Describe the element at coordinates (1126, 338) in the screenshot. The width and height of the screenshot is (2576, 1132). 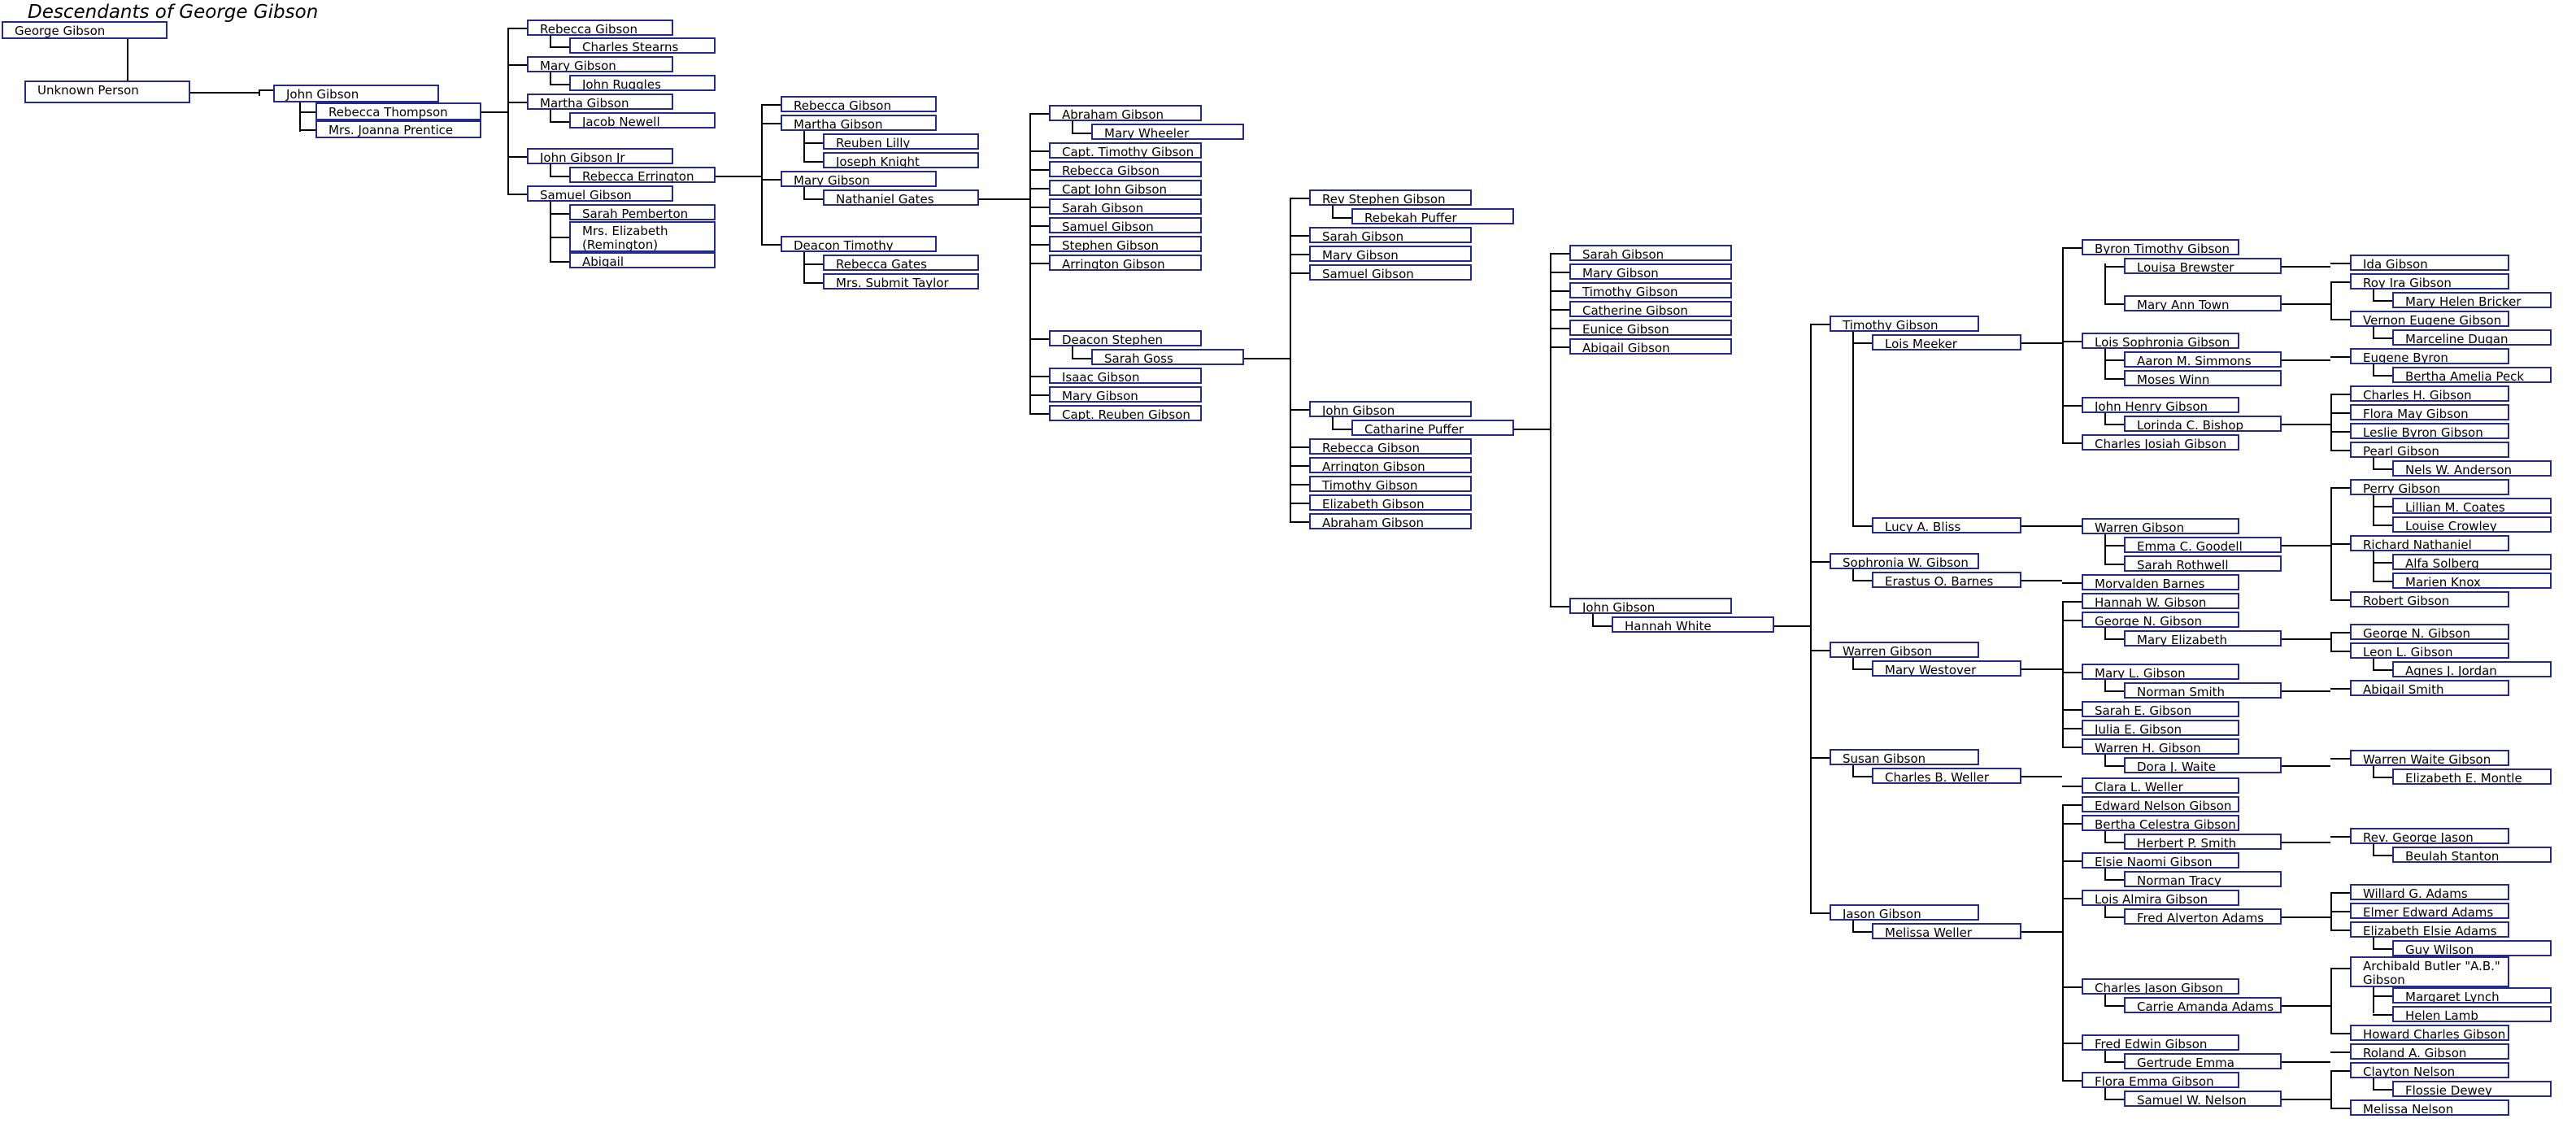
I see `person-node: Deacon Stephen Gibson` at that location.